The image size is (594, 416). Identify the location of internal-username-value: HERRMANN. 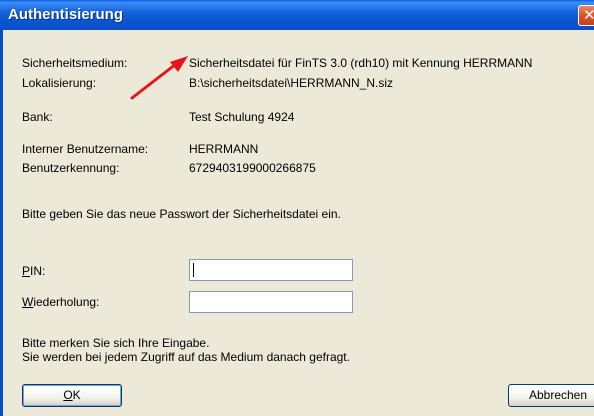
(224, 149).